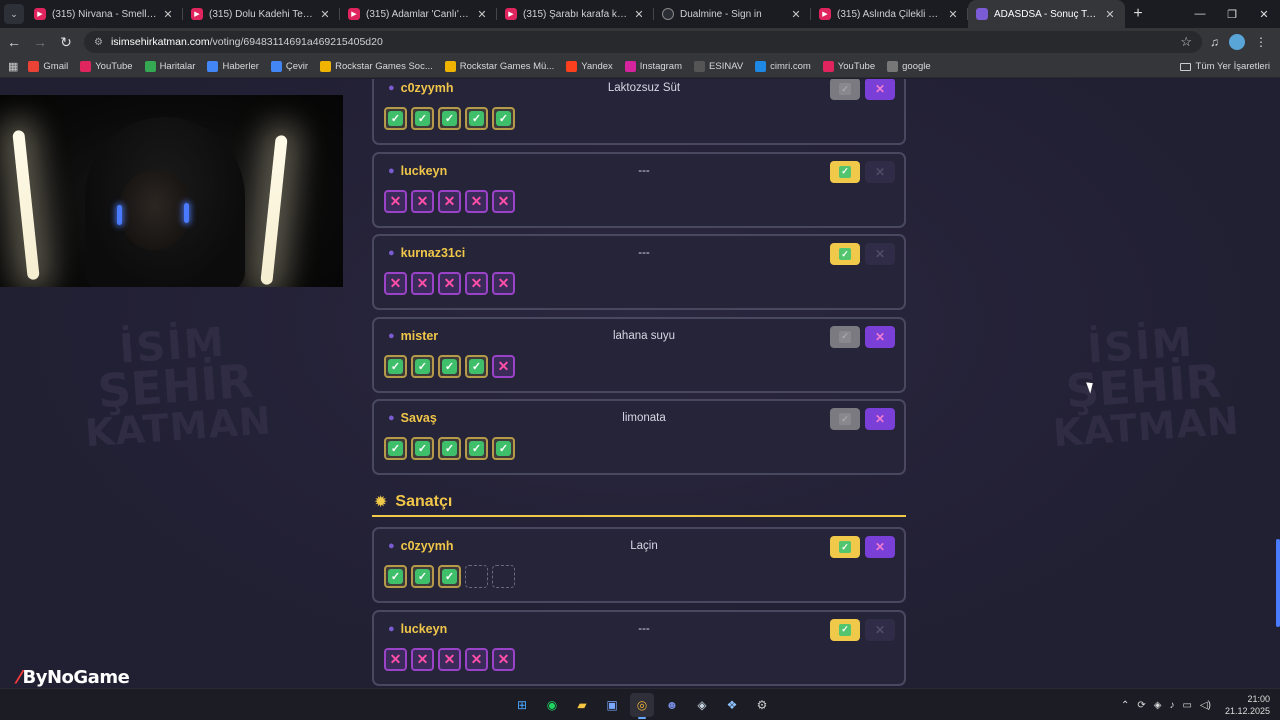 The width and height of the screenshot is (1280, 720). What do you see at coordinates (1278, 583) in the screenshot?
I see `scrollbar-thumb` at bounding box center [1278, 583].